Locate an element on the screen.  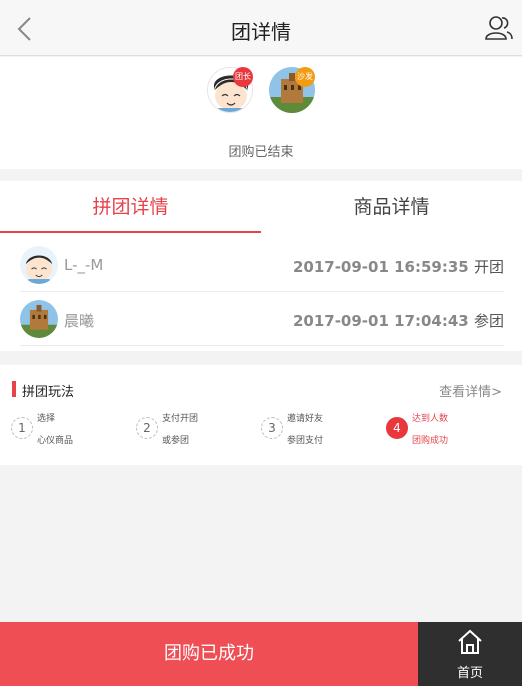
rule-step-4: 4 达到人数 团购成功 is located at coordinates (446, 431).